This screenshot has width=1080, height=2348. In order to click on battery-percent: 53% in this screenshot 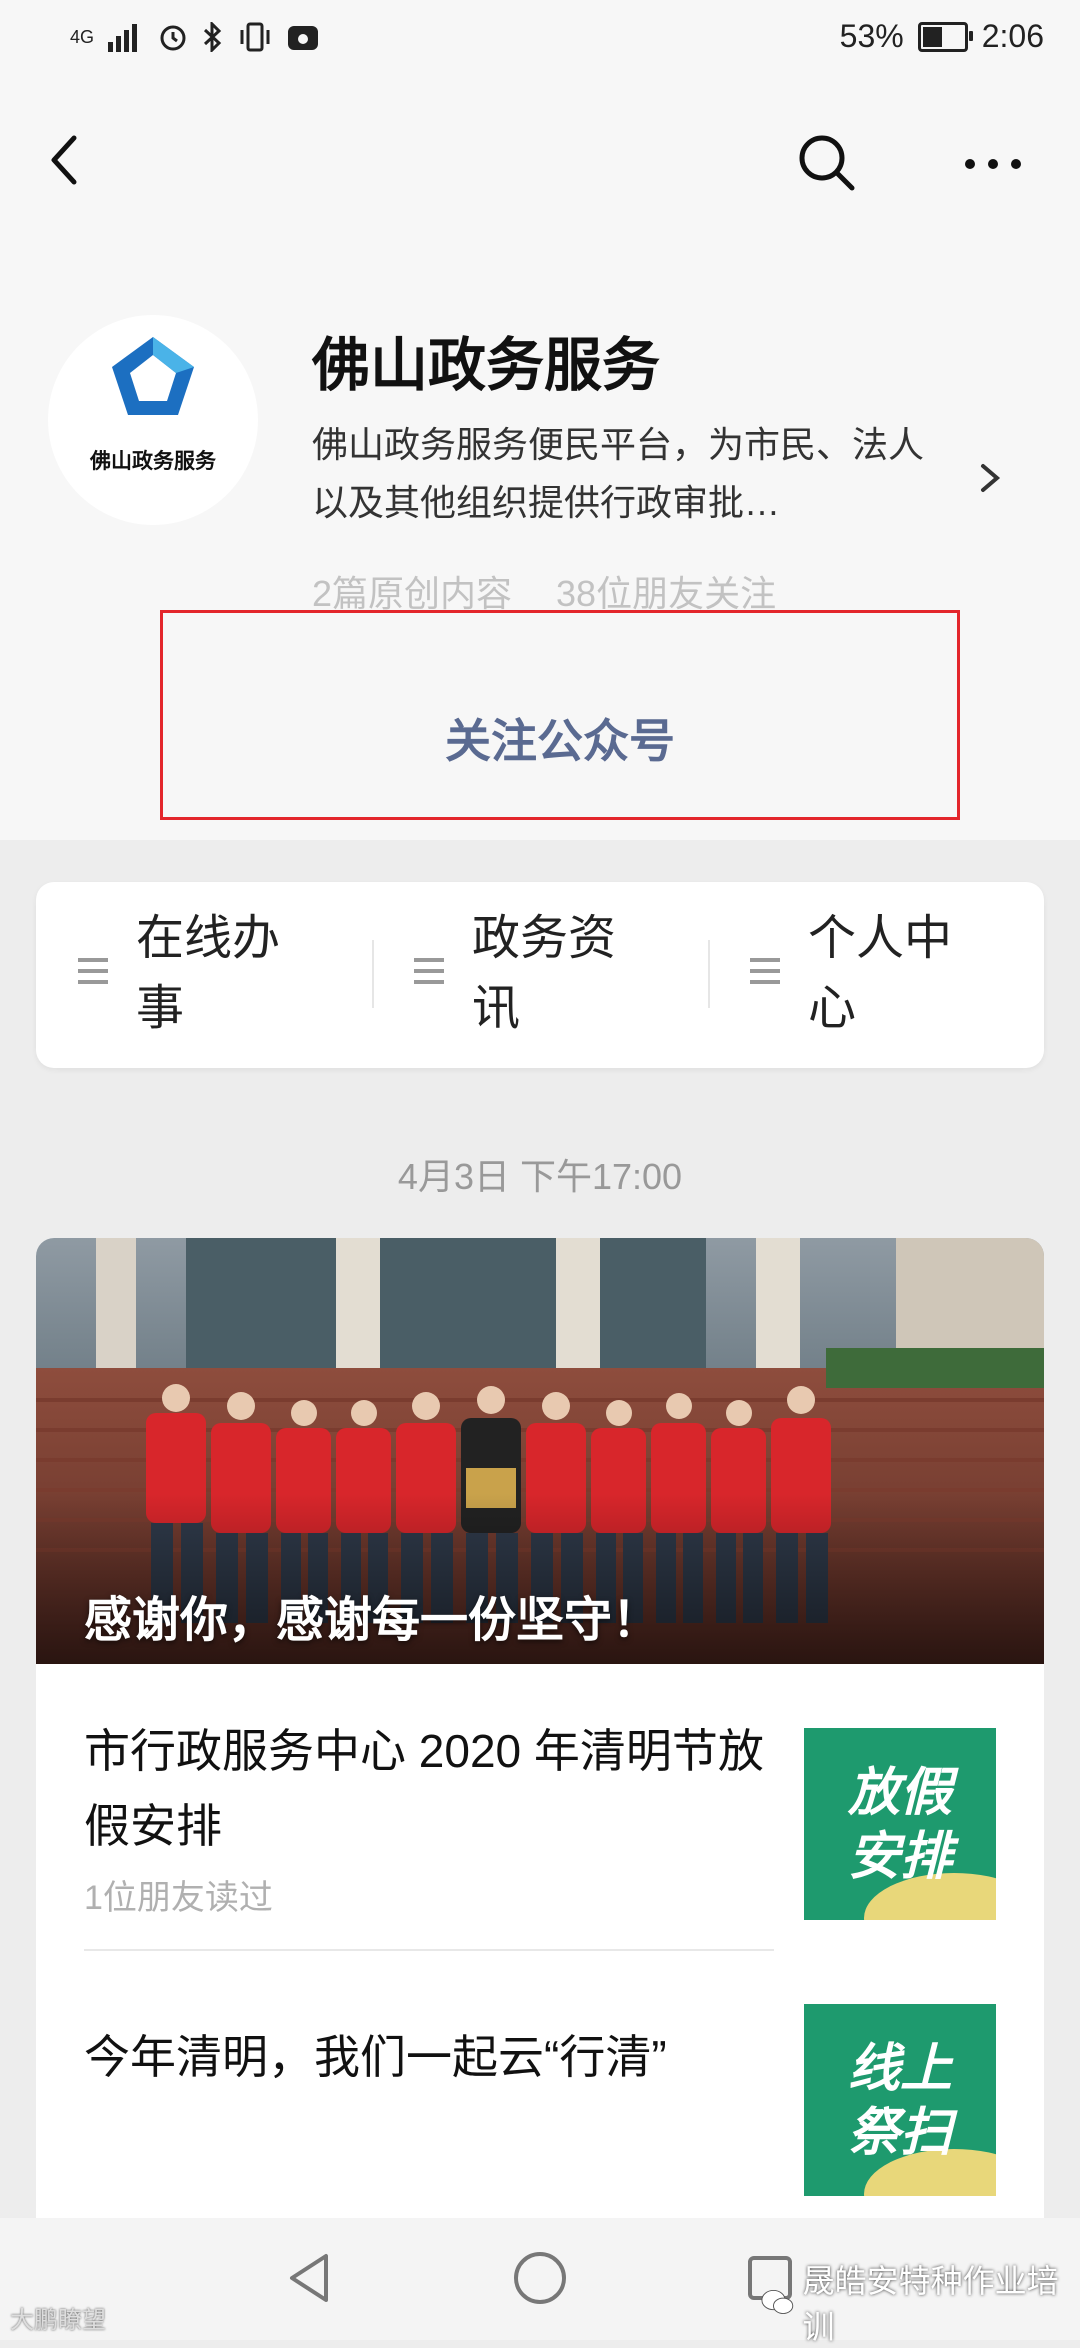, I will do `click(871, 36)`.